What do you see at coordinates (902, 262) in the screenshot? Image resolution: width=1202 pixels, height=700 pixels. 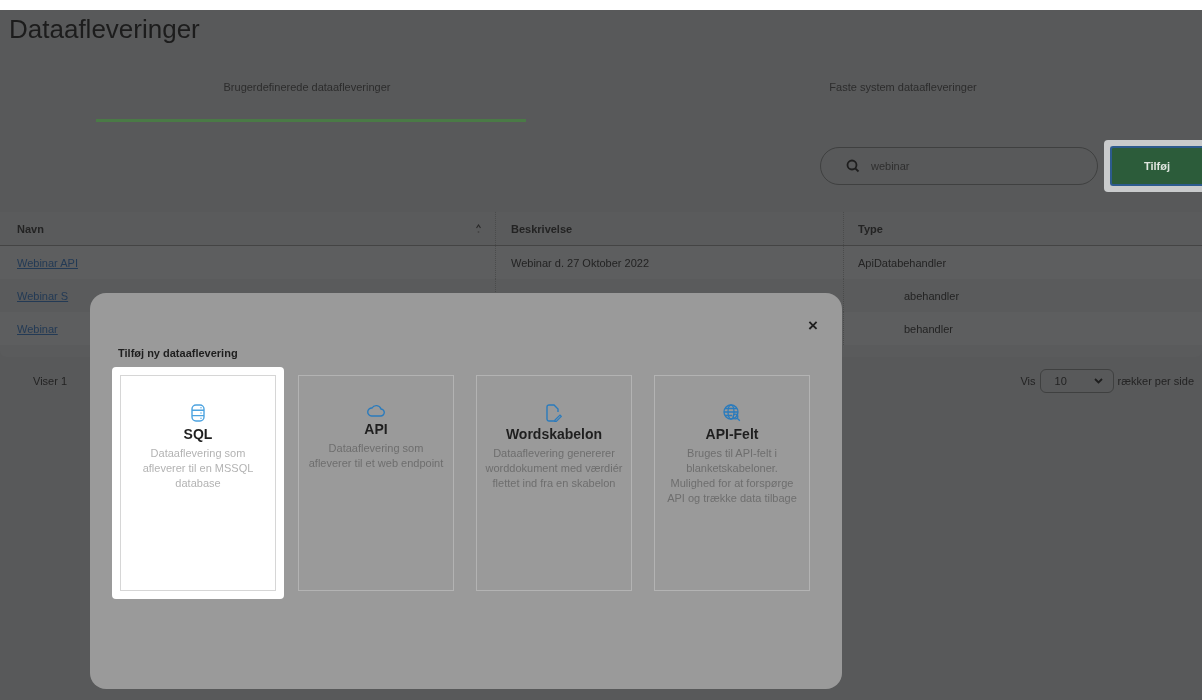 I see `table-cell: ApiDatabehandler` at bounding box center [902, 262].